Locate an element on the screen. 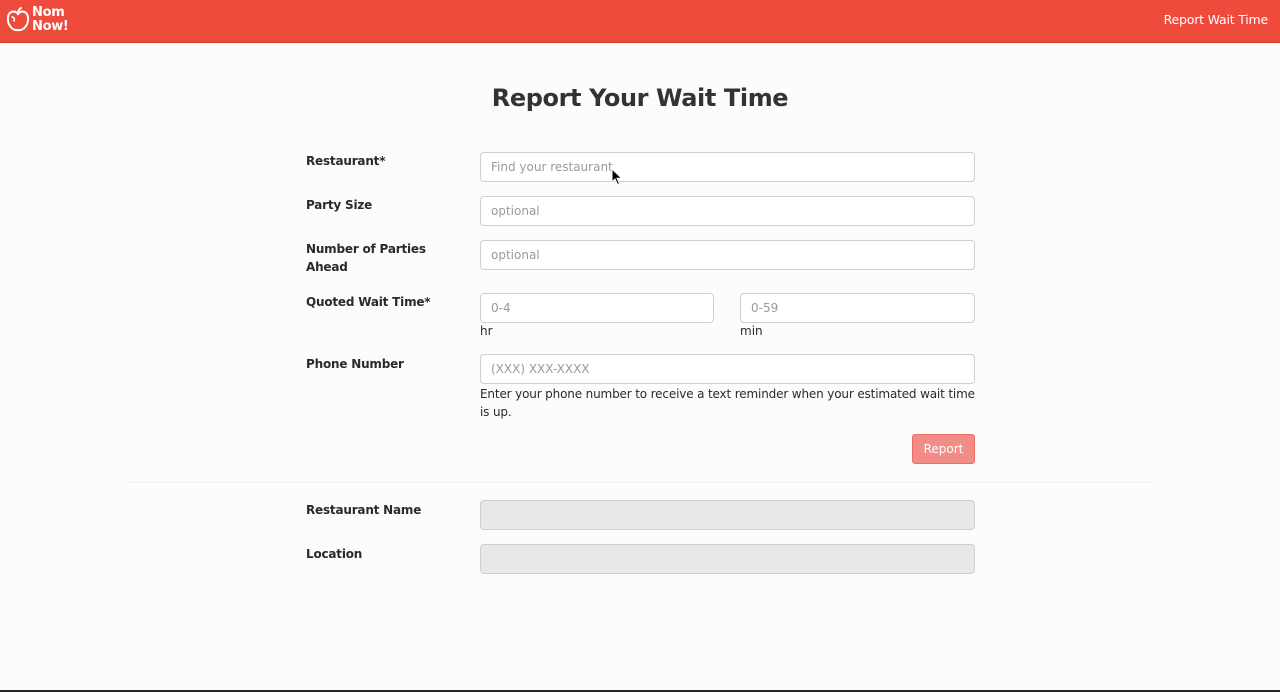 This screenshot has width=1280, height=692. phone-number-input is located at coordinates (727, 369).